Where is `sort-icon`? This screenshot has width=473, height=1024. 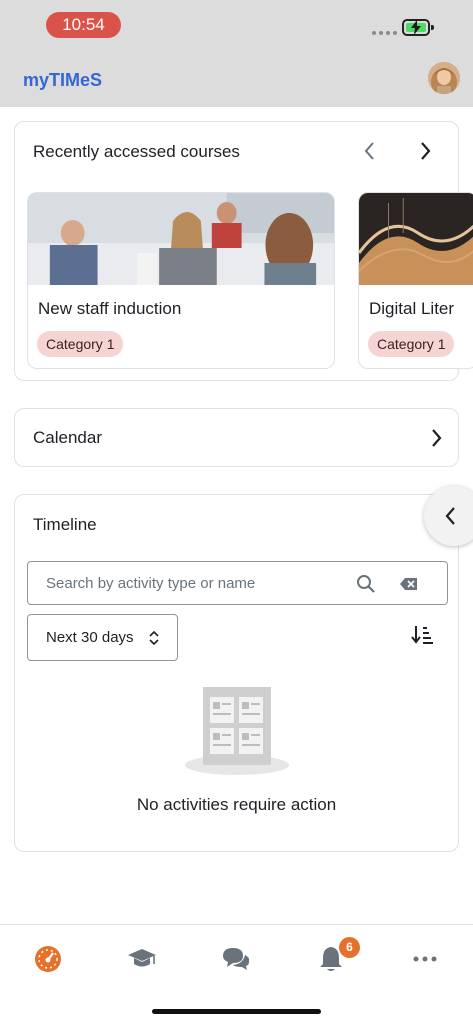
sort-icon is located at coordinates (423, 635).